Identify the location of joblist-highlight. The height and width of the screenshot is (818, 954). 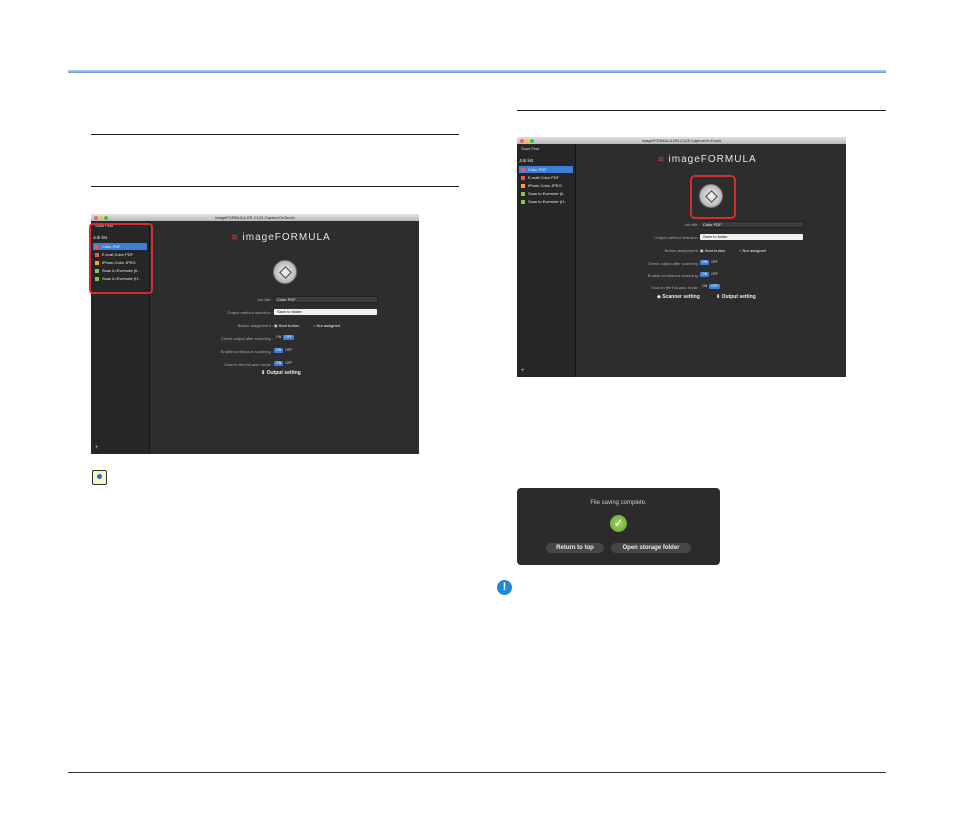
(121, 258).